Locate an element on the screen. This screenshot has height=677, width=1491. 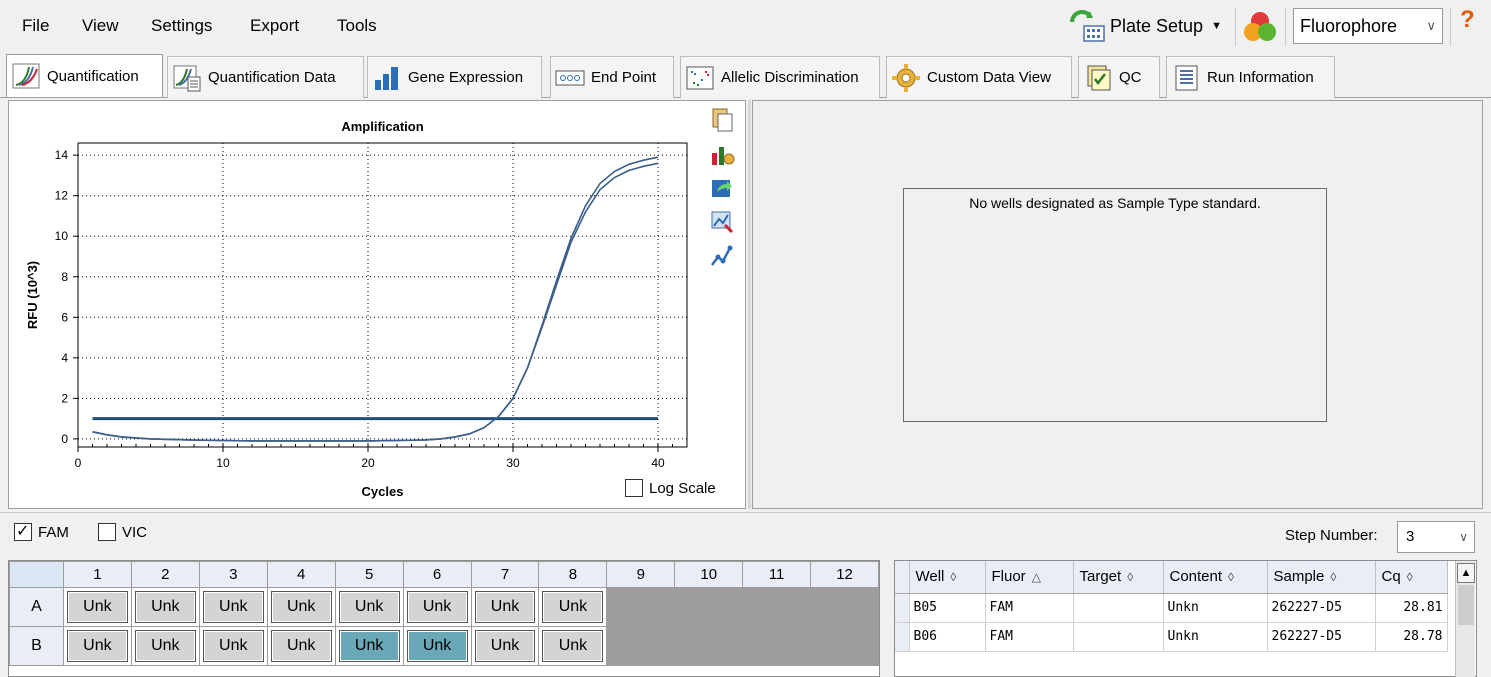
results-scrollbar: ▲ is located at coordinates (1465, 619).